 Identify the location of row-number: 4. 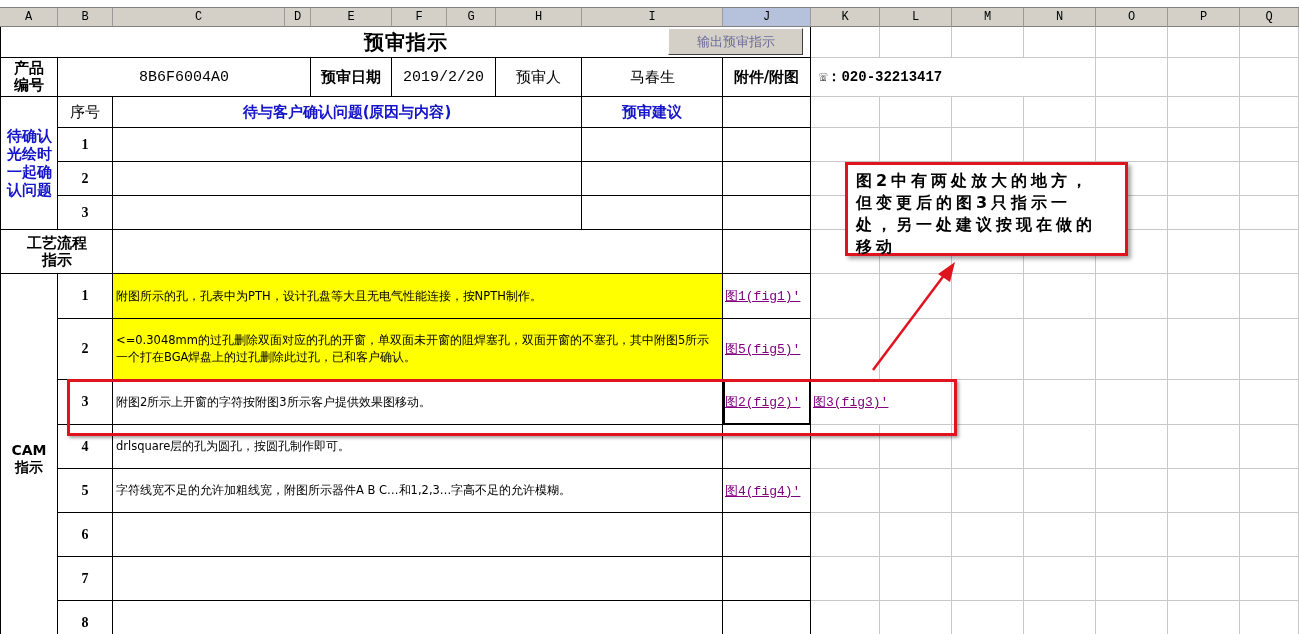
(85, 446).